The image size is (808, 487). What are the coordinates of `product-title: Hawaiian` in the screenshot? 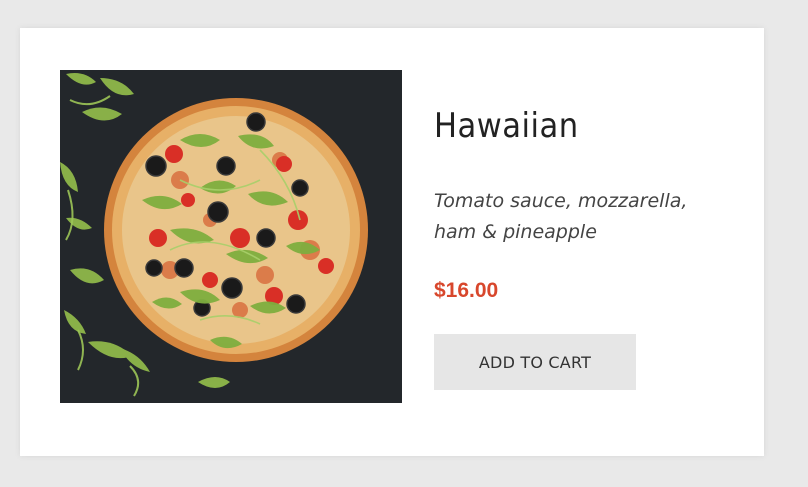 It's located at (506, 126).